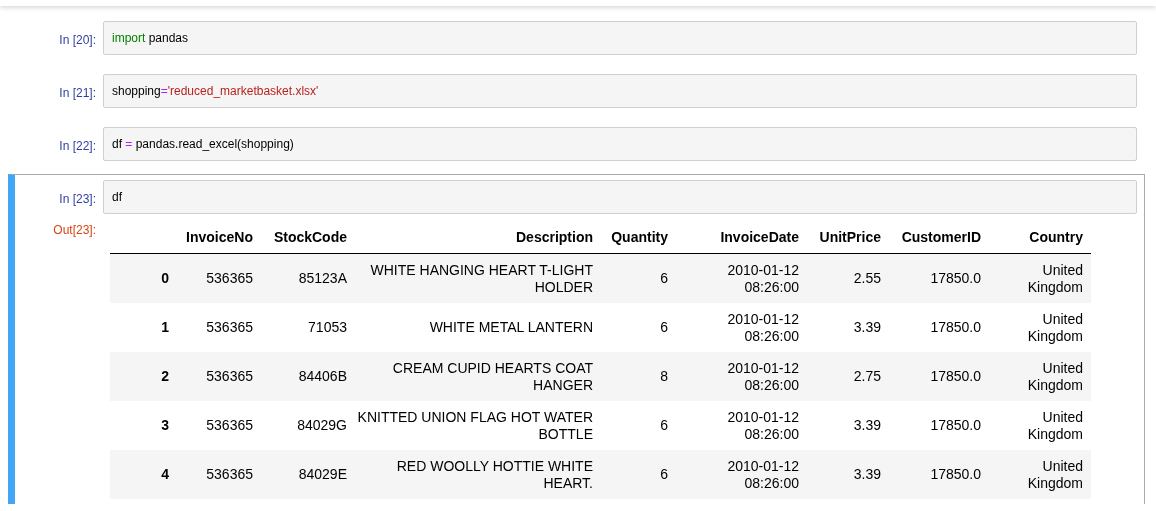 The width and height of the screenshot is (1156, 511). Describe the element at coordinates (215, 91) in the screenshot. I see `code-line: shopping='reduced_marketbasket.xlsx'` at that location.